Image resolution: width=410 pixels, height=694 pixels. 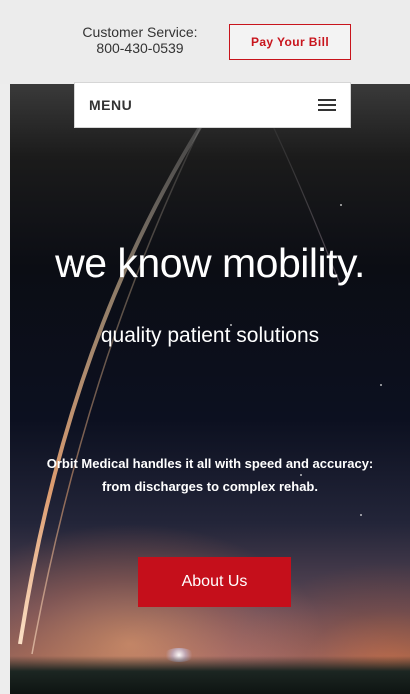 What do you see at coordinates (212, 105) in the screenshot?
I see `menu-toggle: MENU` at bounding box center [212, 105].